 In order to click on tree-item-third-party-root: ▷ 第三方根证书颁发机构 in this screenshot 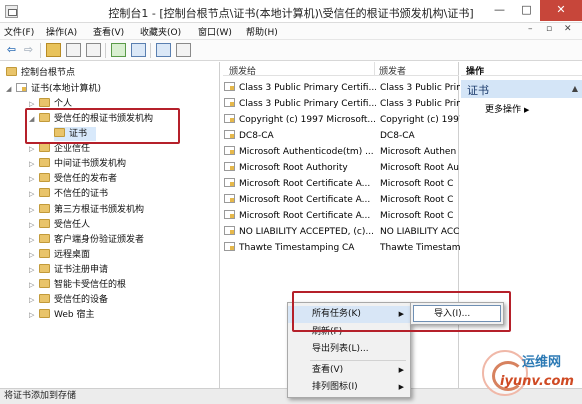, I will do `click(86, 210)`.